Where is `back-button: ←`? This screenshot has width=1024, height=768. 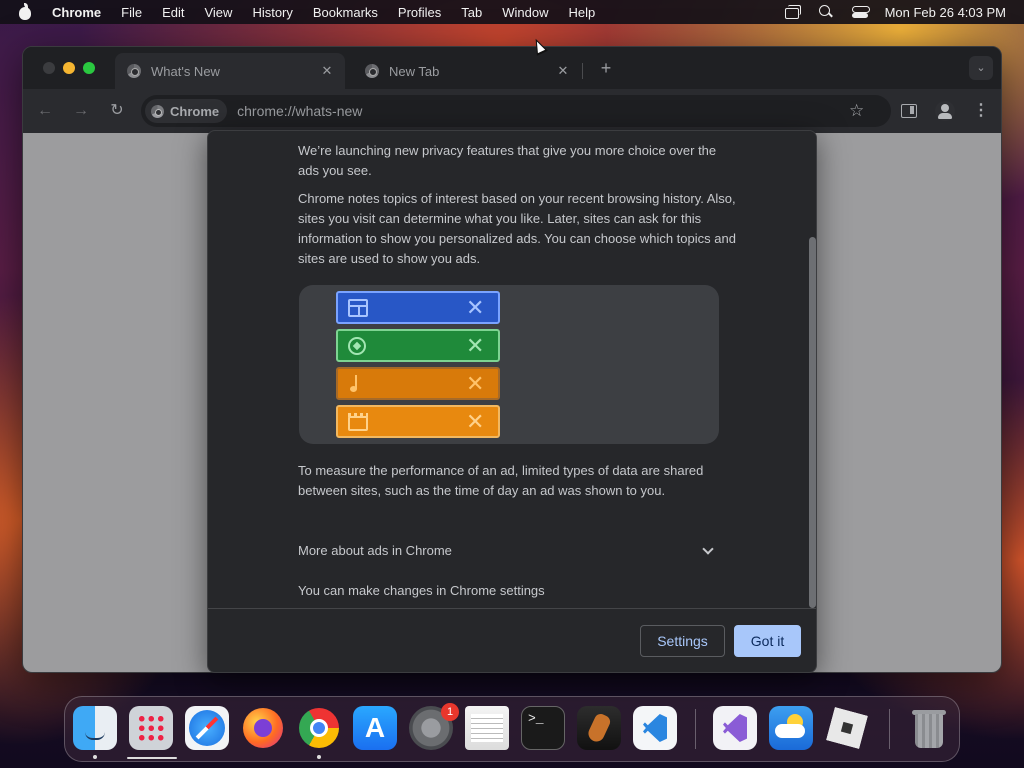
back-button: ← is located at coordinates (45, 111).